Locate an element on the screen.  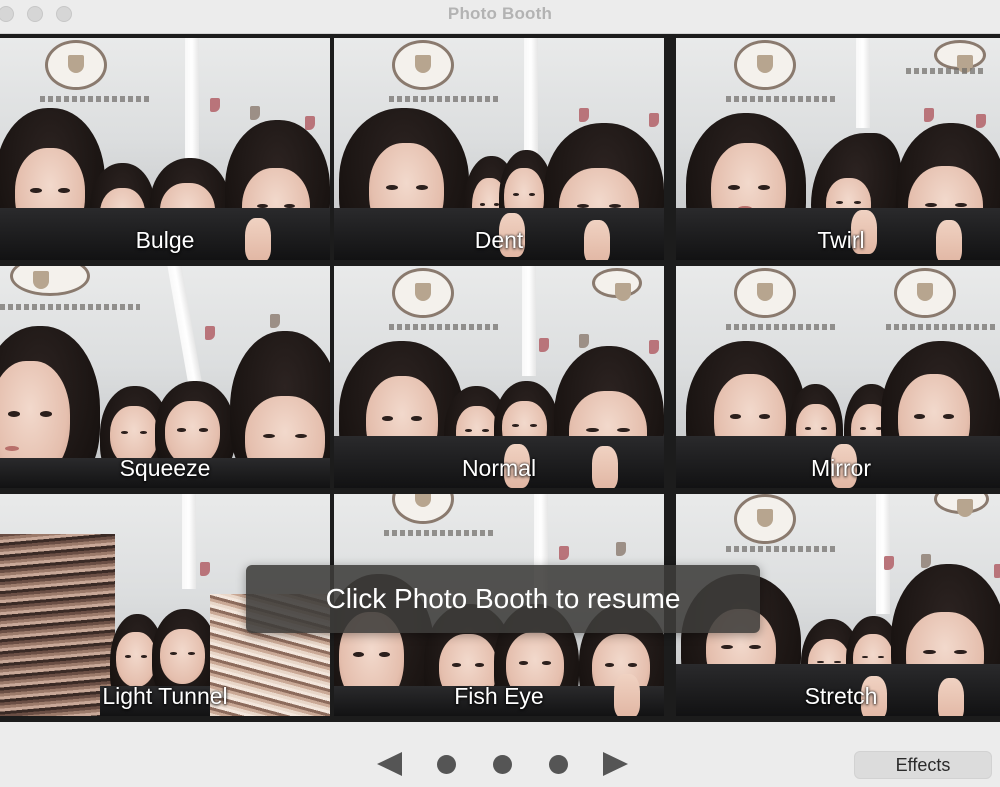
effect-tile-normal: Normal is located at coordinates (499, 377).